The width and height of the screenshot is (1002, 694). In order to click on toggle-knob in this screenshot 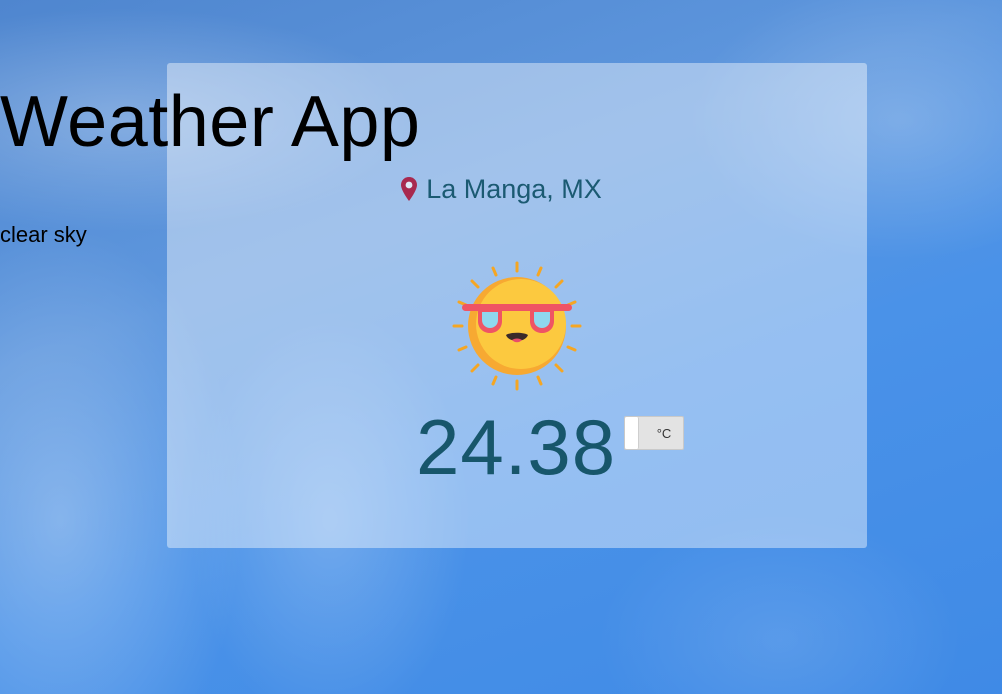, I will do `click(632, 433)`.